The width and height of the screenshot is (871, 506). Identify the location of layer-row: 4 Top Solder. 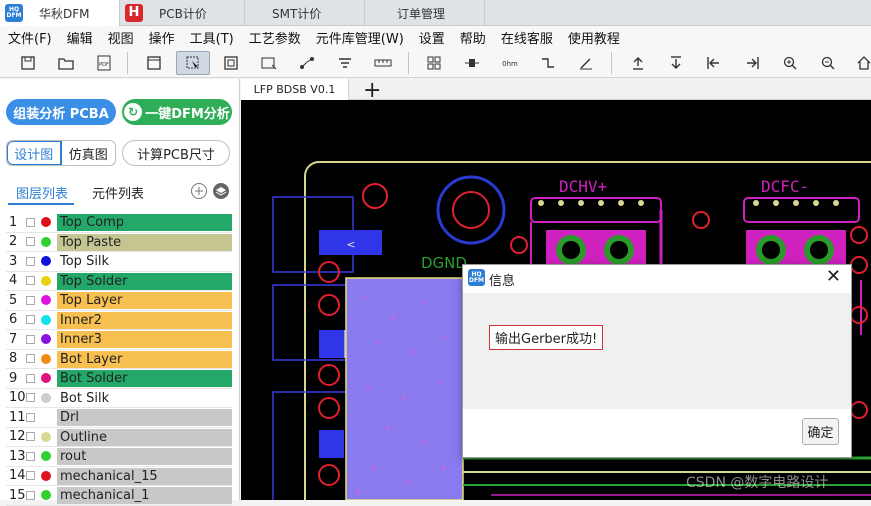
(119, 281).